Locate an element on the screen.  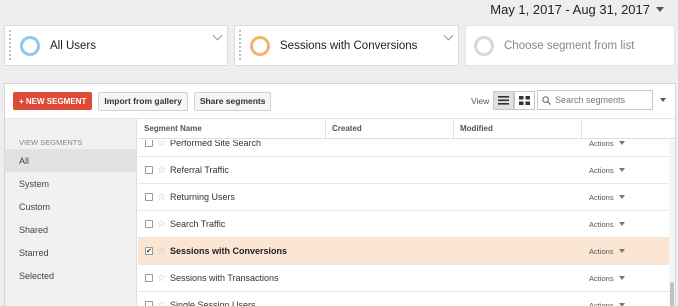
segment-name: Returning Users is located at coordinates (202, 197).